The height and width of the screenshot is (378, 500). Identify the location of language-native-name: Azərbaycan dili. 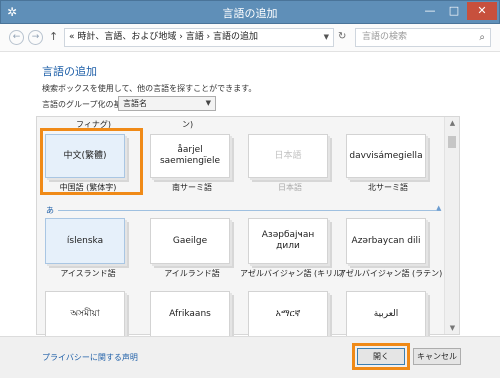
(386, 240).